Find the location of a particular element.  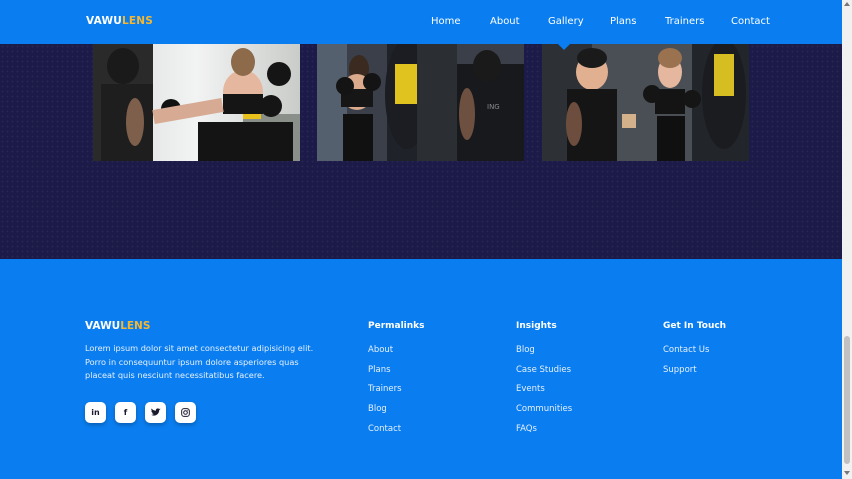

footer-link-plans: Plans is located at coordinates (379, 370).